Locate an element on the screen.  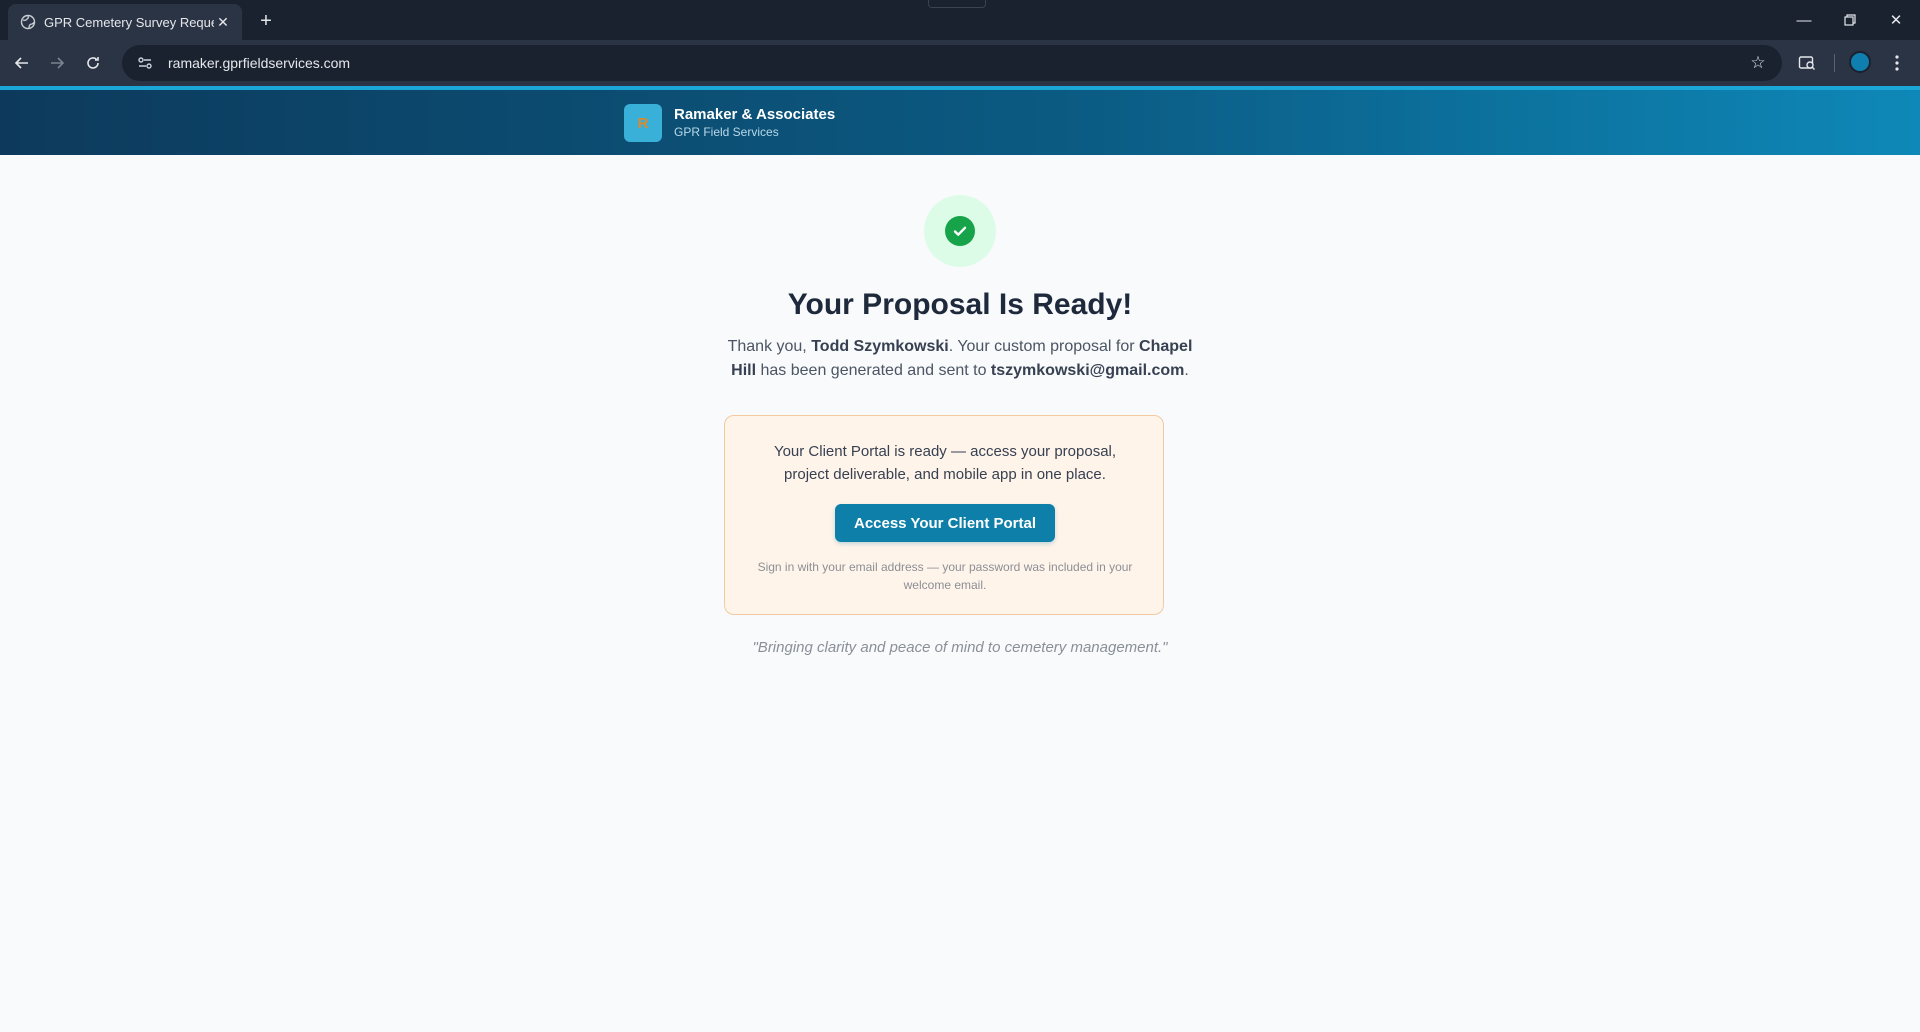
close-tab-icon: ✕ is located at coordinates (223, 22).